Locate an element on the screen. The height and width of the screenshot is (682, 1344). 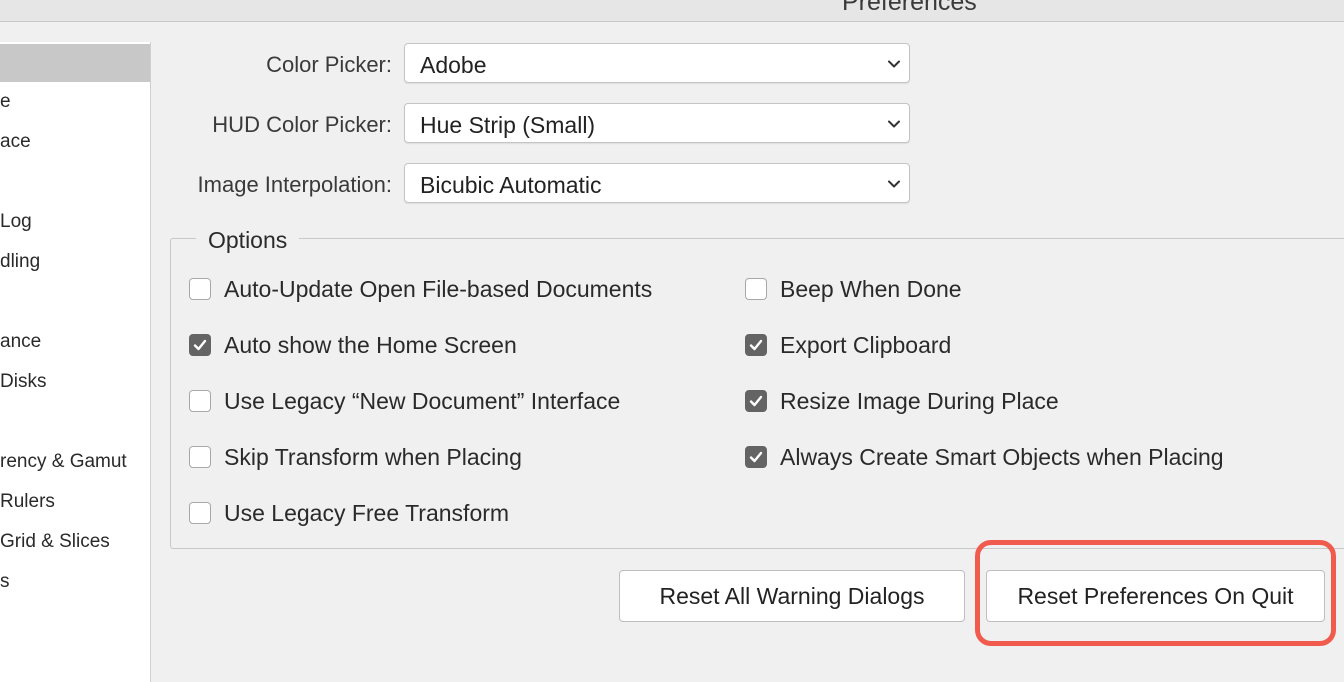
option-label: Auto show the Home Screen is located at coordinates (370, 345).